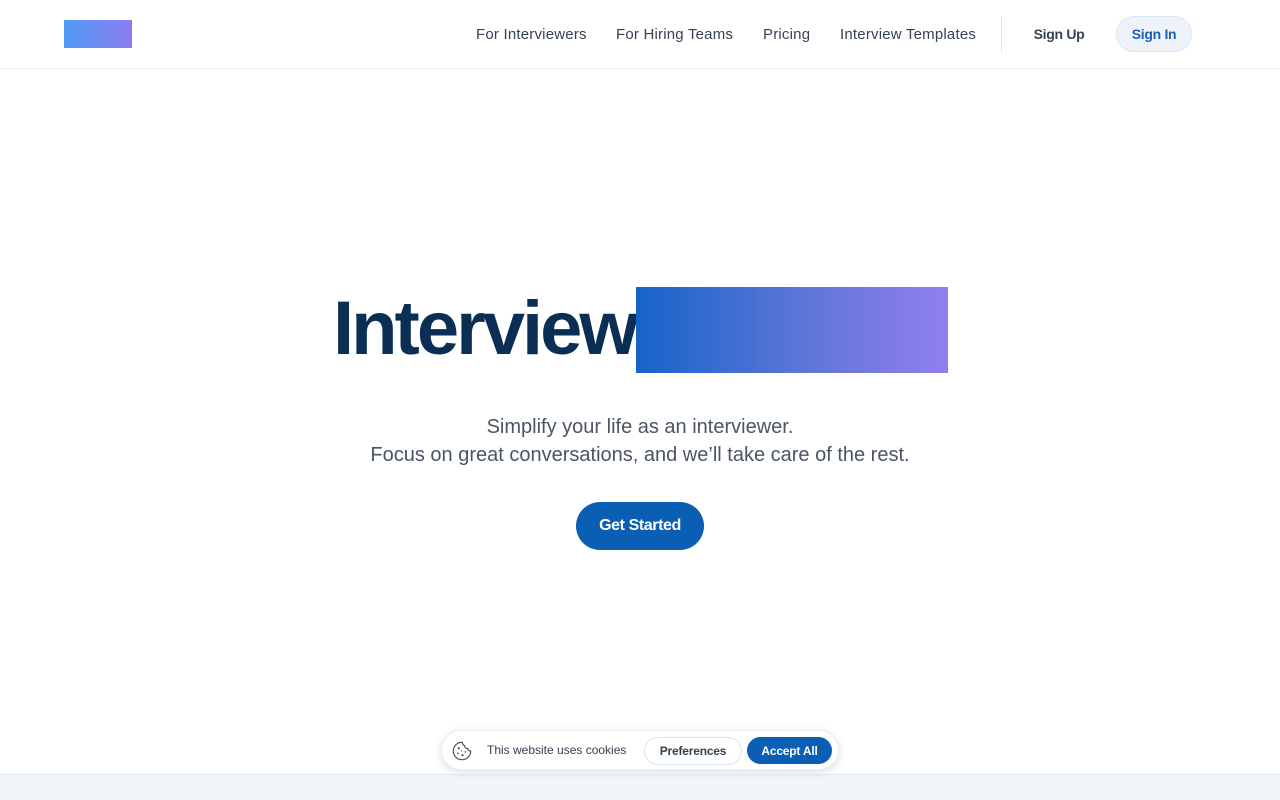  Describe the element at coordinates (462, 751) in the screenshot. I see `cookie-icon` at that location.